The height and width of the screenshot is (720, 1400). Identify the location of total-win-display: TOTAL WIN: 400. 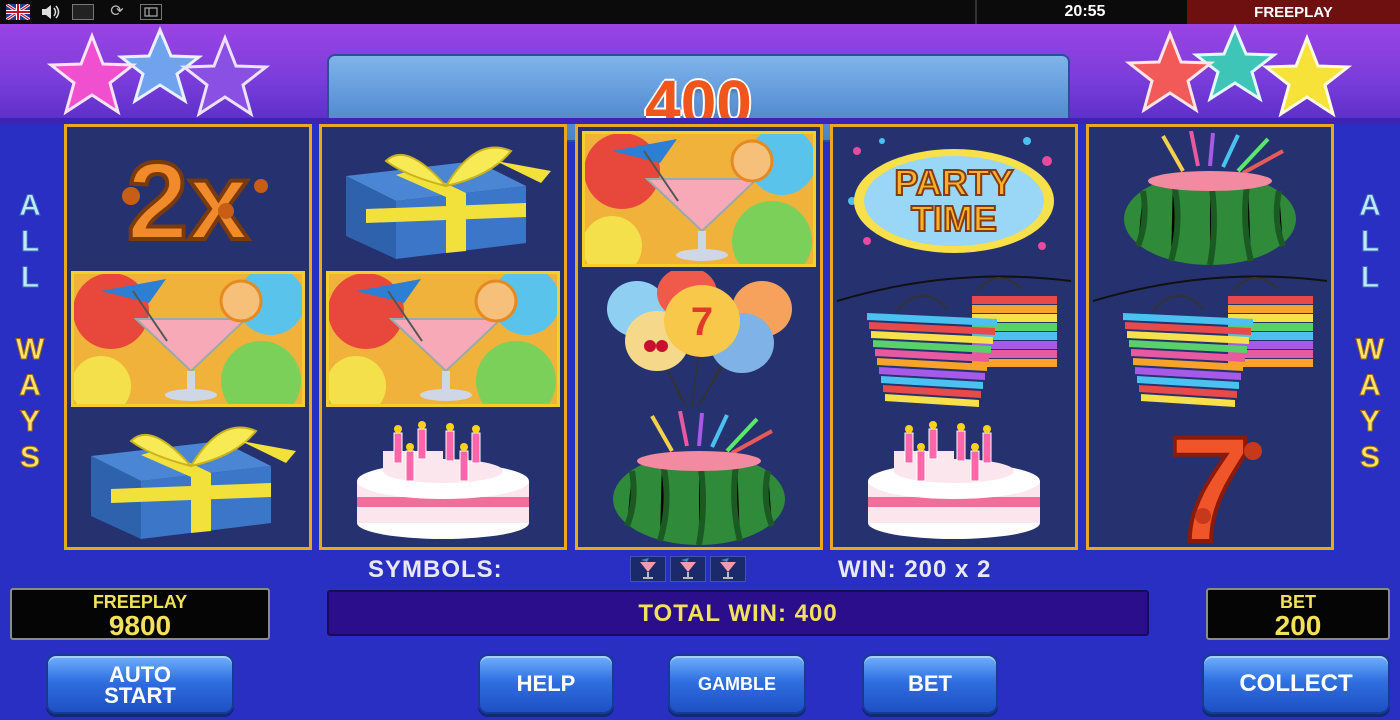
(738, 613).